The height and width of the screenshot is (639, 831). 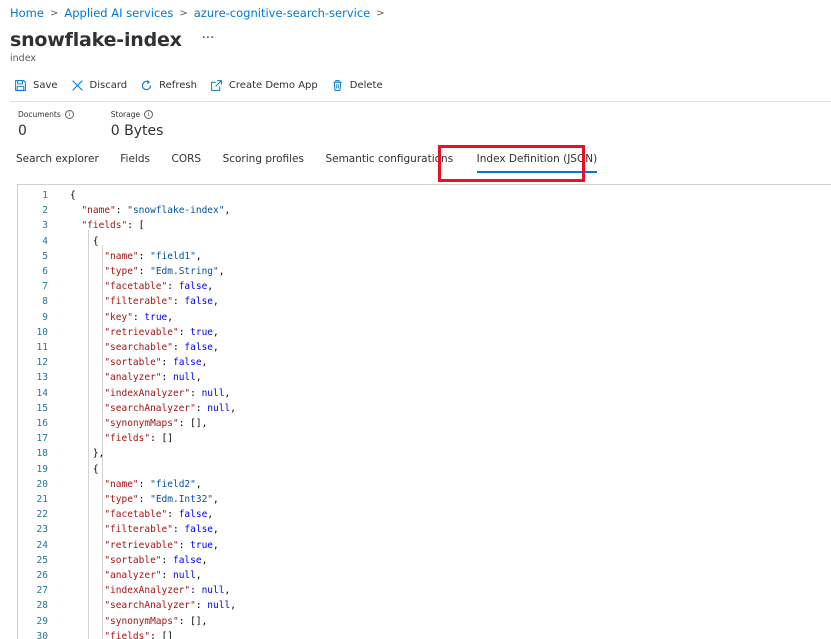 What do you see at coordinates (161, 347) in the screenshot?
I see `code-text: "searchable": false,` at bounding box center [161, 347].